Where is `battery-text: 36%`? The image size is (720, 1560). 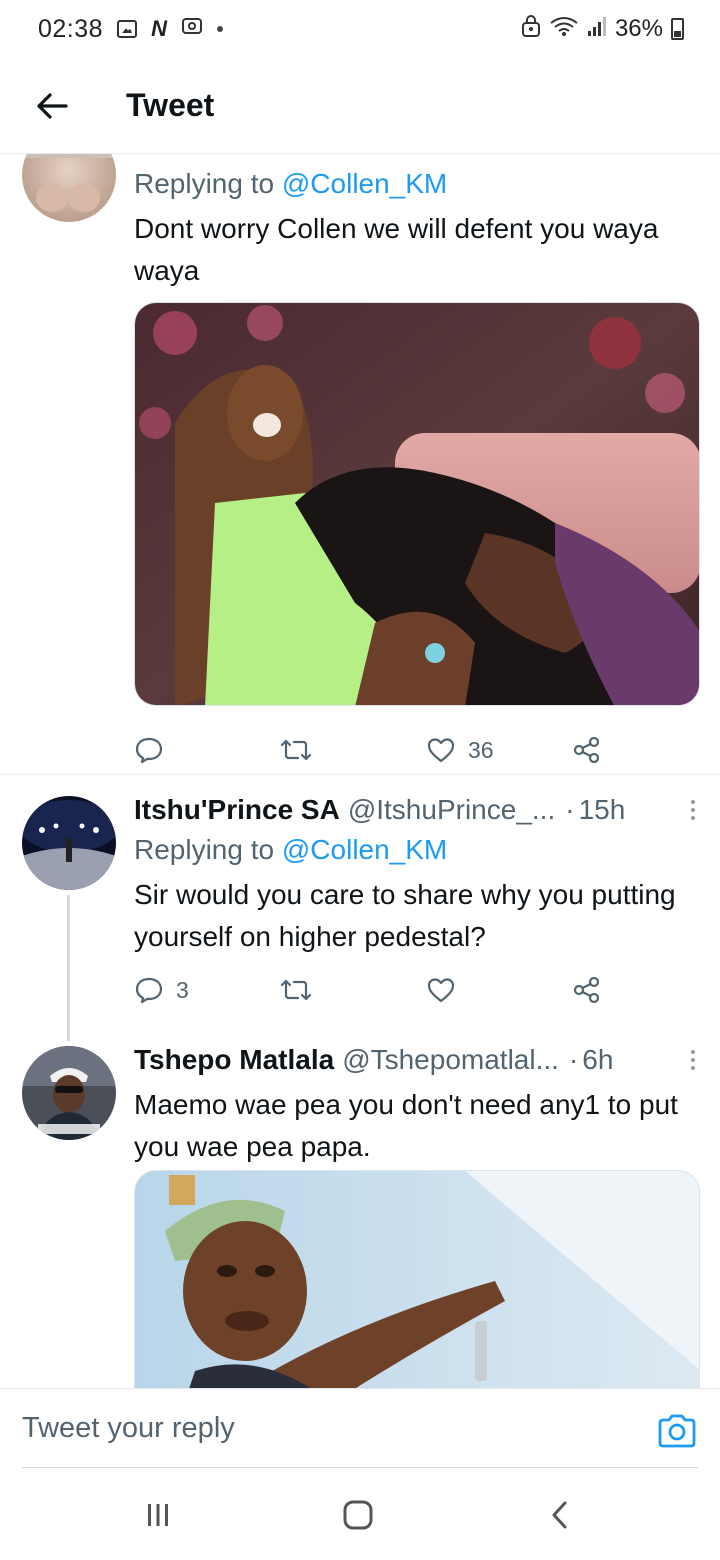 battery-text: 36% is located at coordinates (638, 28).